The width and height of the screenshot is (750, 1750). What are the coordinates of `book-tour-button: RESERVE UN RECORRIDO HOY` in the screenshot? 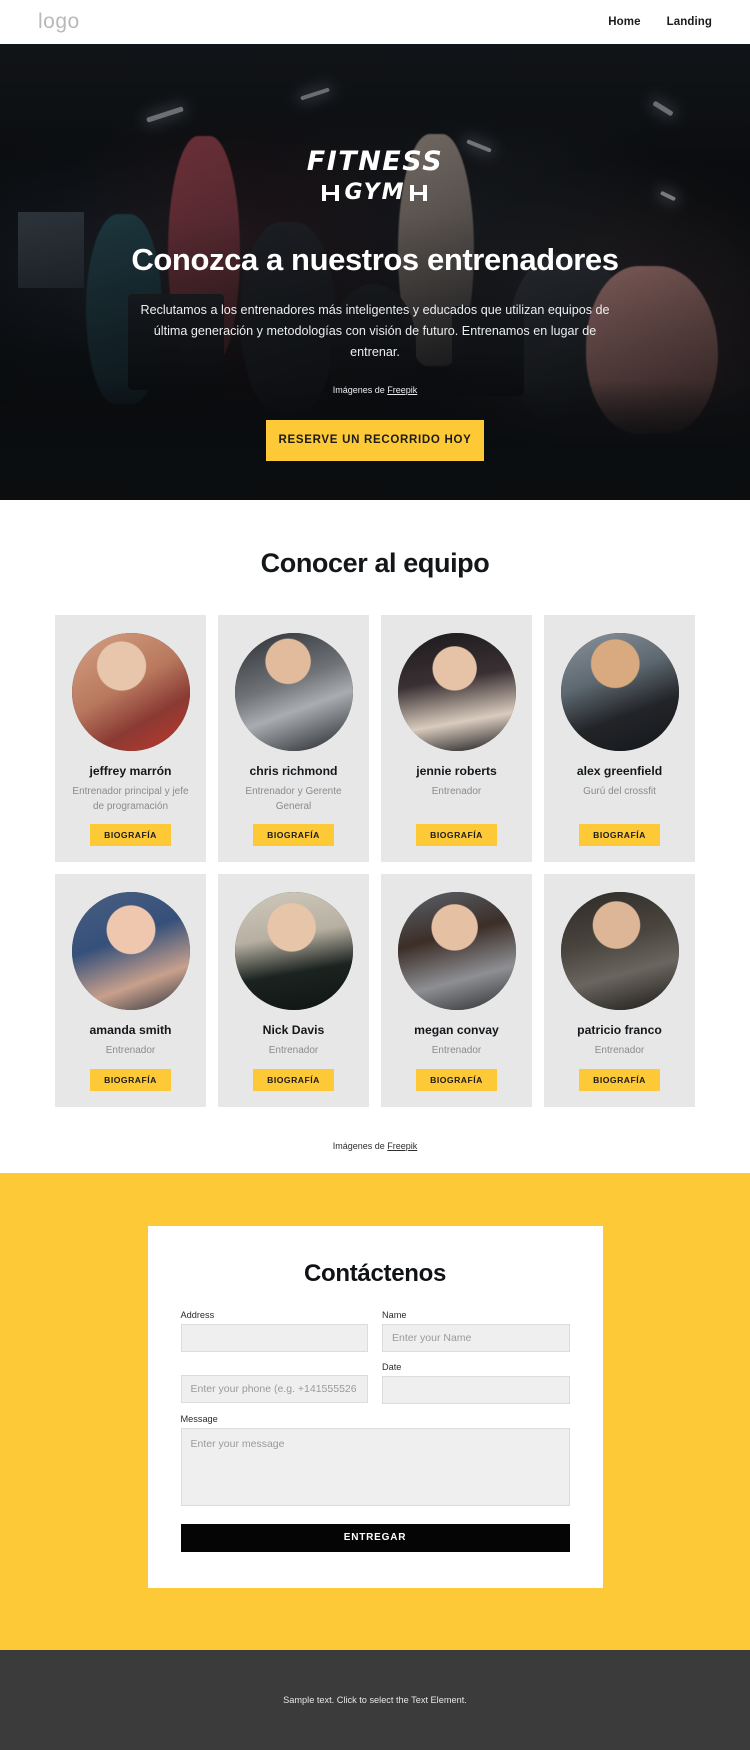 It's located at (375, 440).